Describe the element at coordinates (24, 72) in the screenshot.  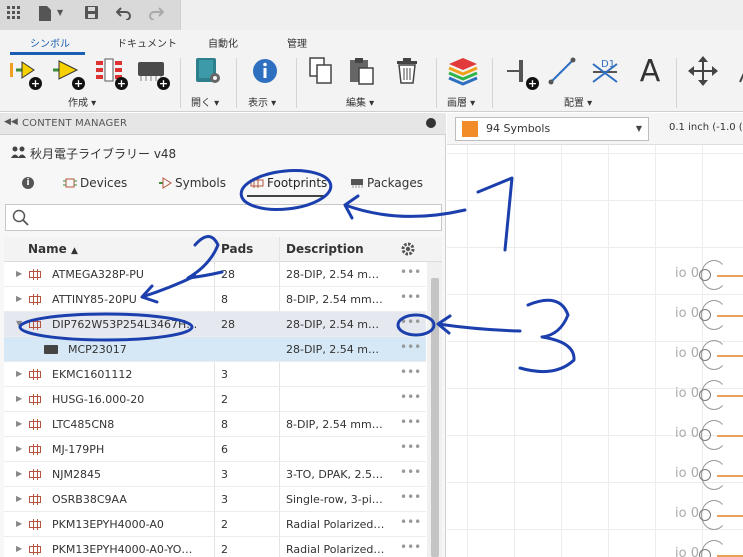
I see `new-pin-button: +` at that location.